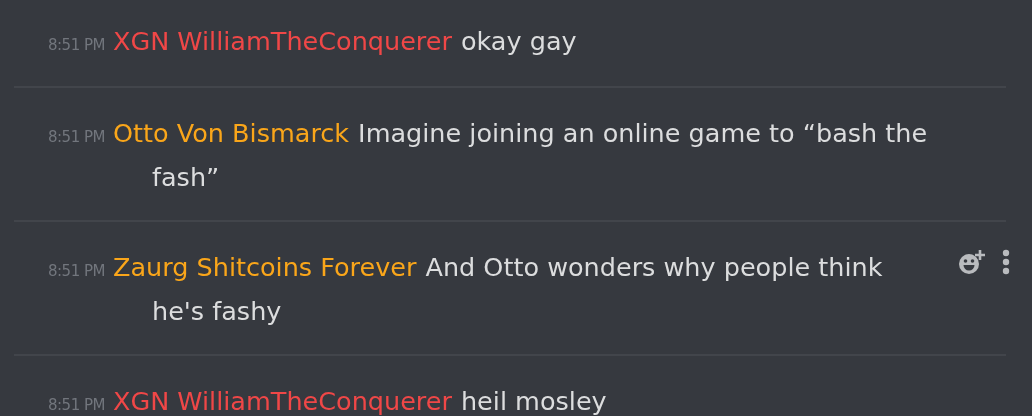  I want to click on message-text: heil mosley, so click(533, 401).